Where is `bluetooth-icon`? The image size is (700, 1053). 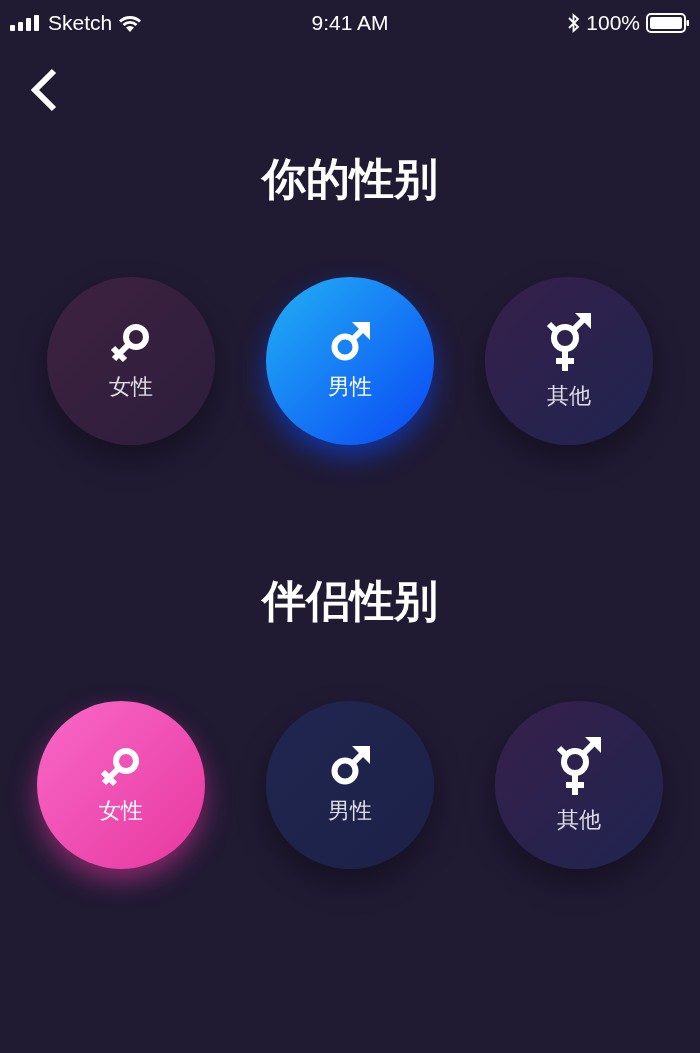
bluetooth-icon is located at coordinates (574, 22).